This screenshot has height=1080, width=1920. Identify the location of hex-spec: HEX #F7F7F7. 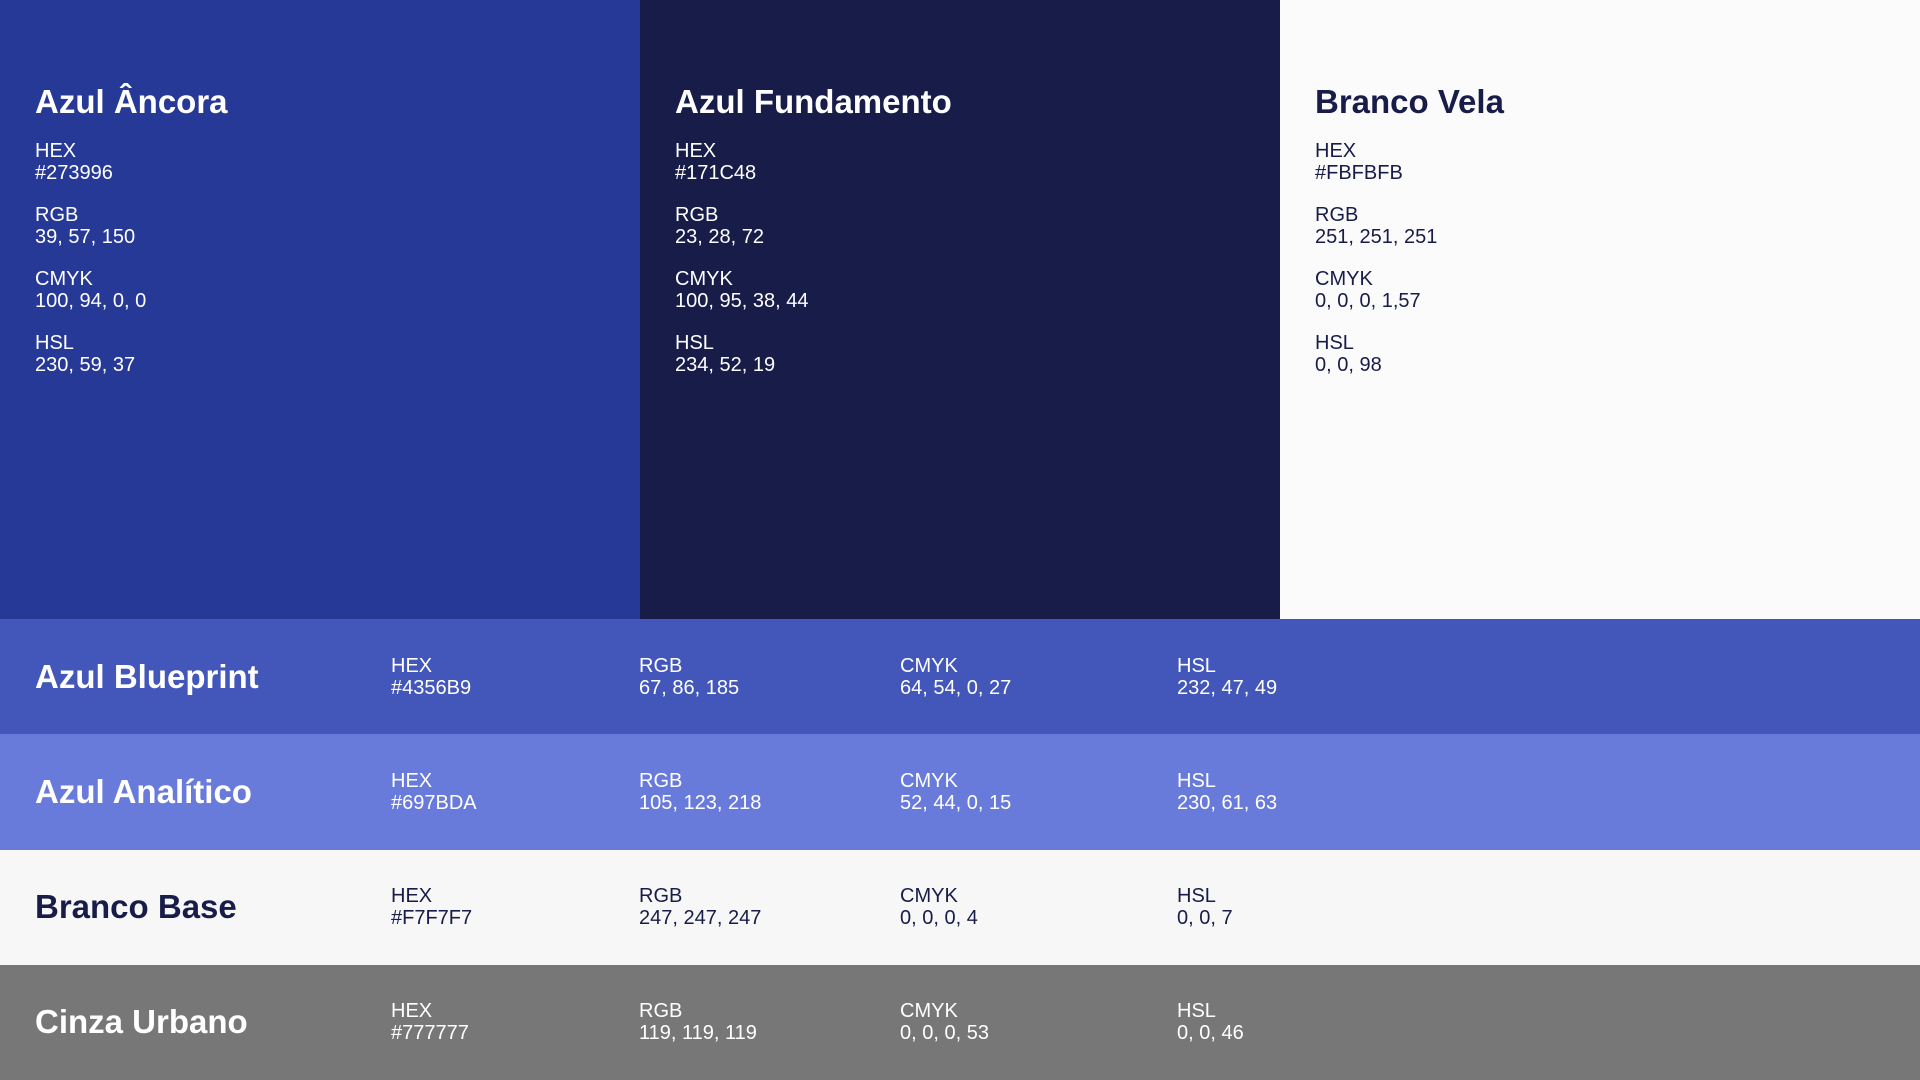
(431, 907).